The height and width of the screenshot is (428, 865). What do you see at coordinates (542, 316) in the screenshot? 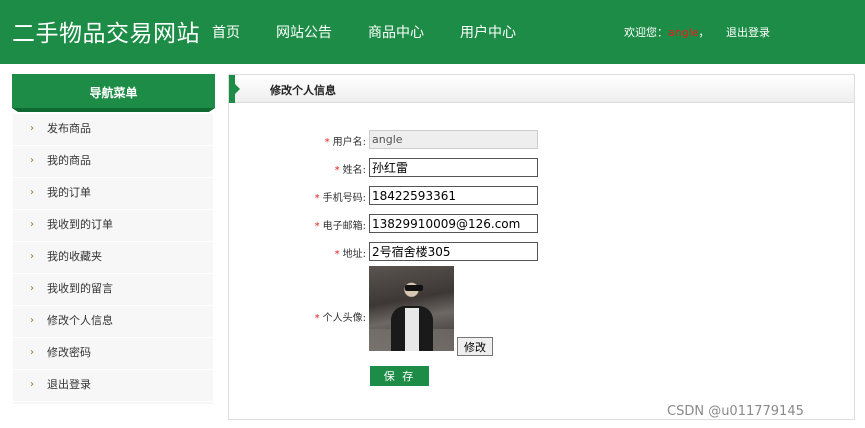
I see `form-row-avatar: * 个人头像:` at bounding box center [542, 316].